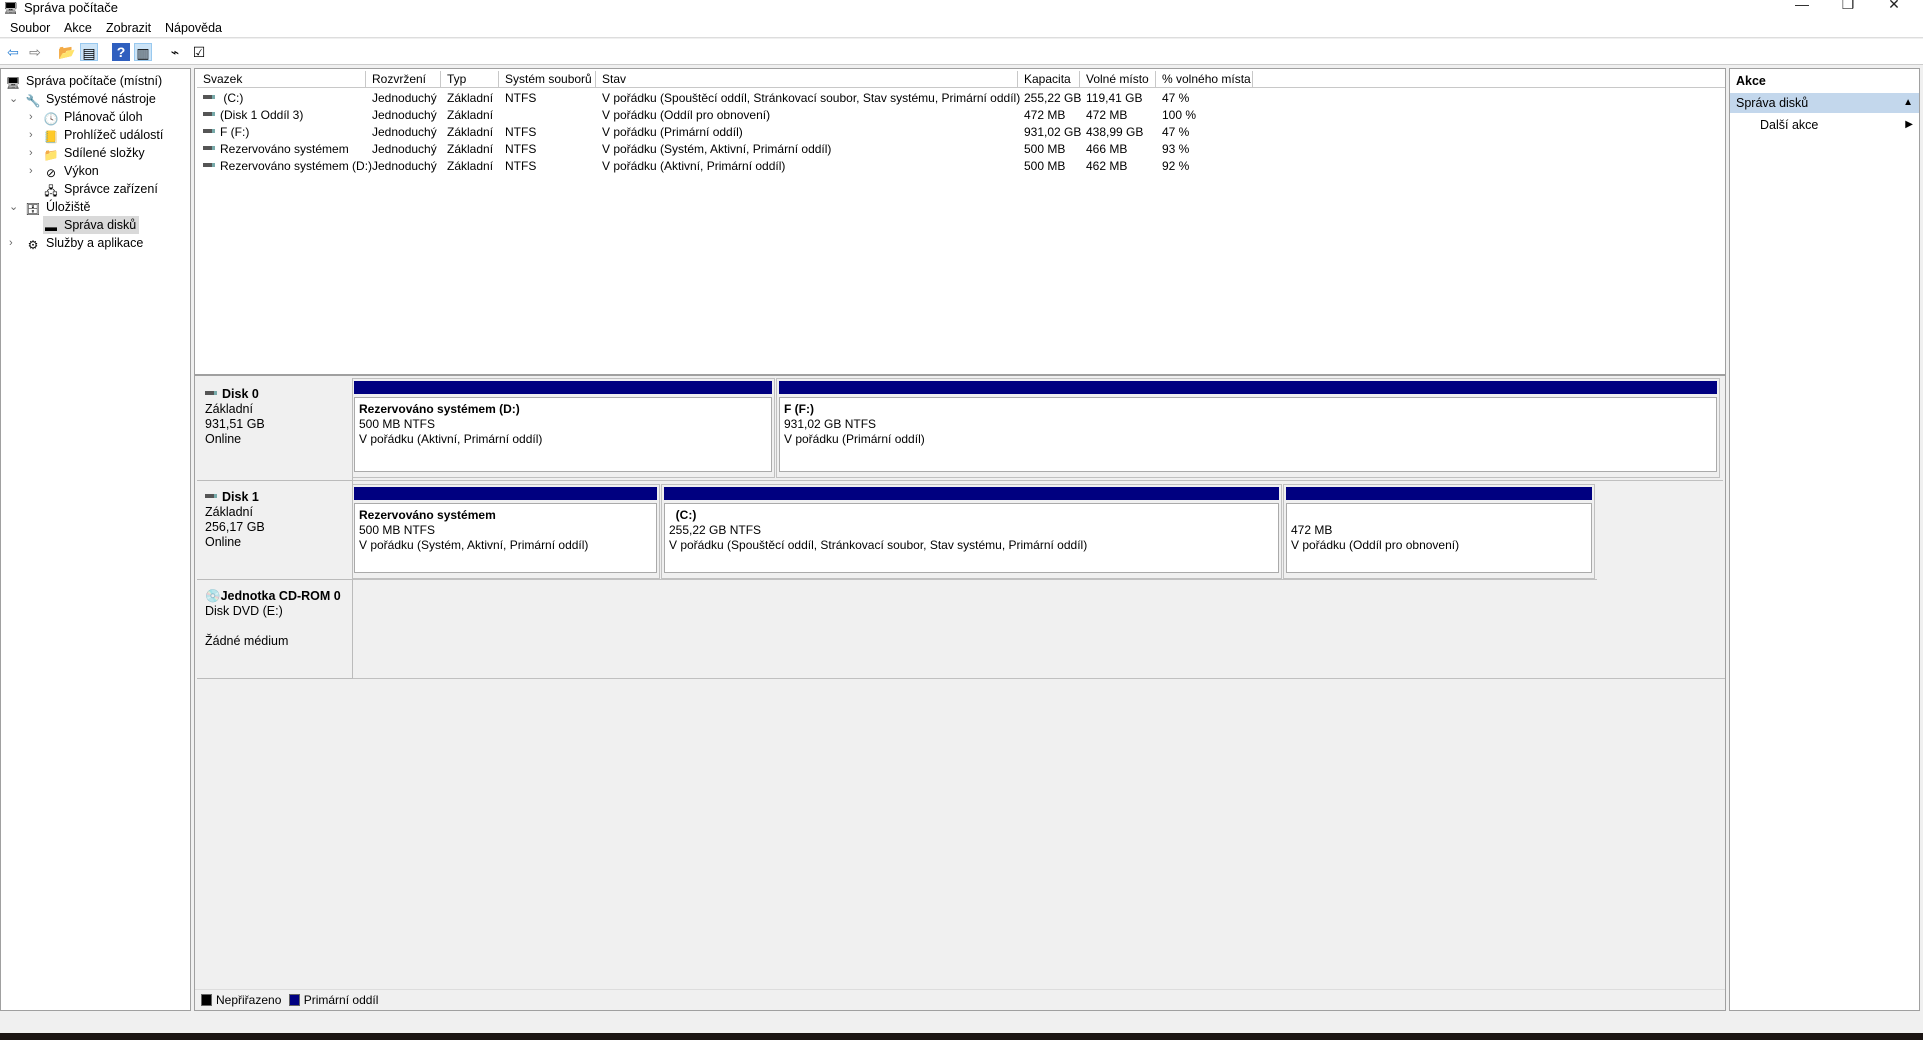 The height and width of the screenshot is (1040, 1923). I want to click on cell-text: 462 MB, so click(1107, 166).